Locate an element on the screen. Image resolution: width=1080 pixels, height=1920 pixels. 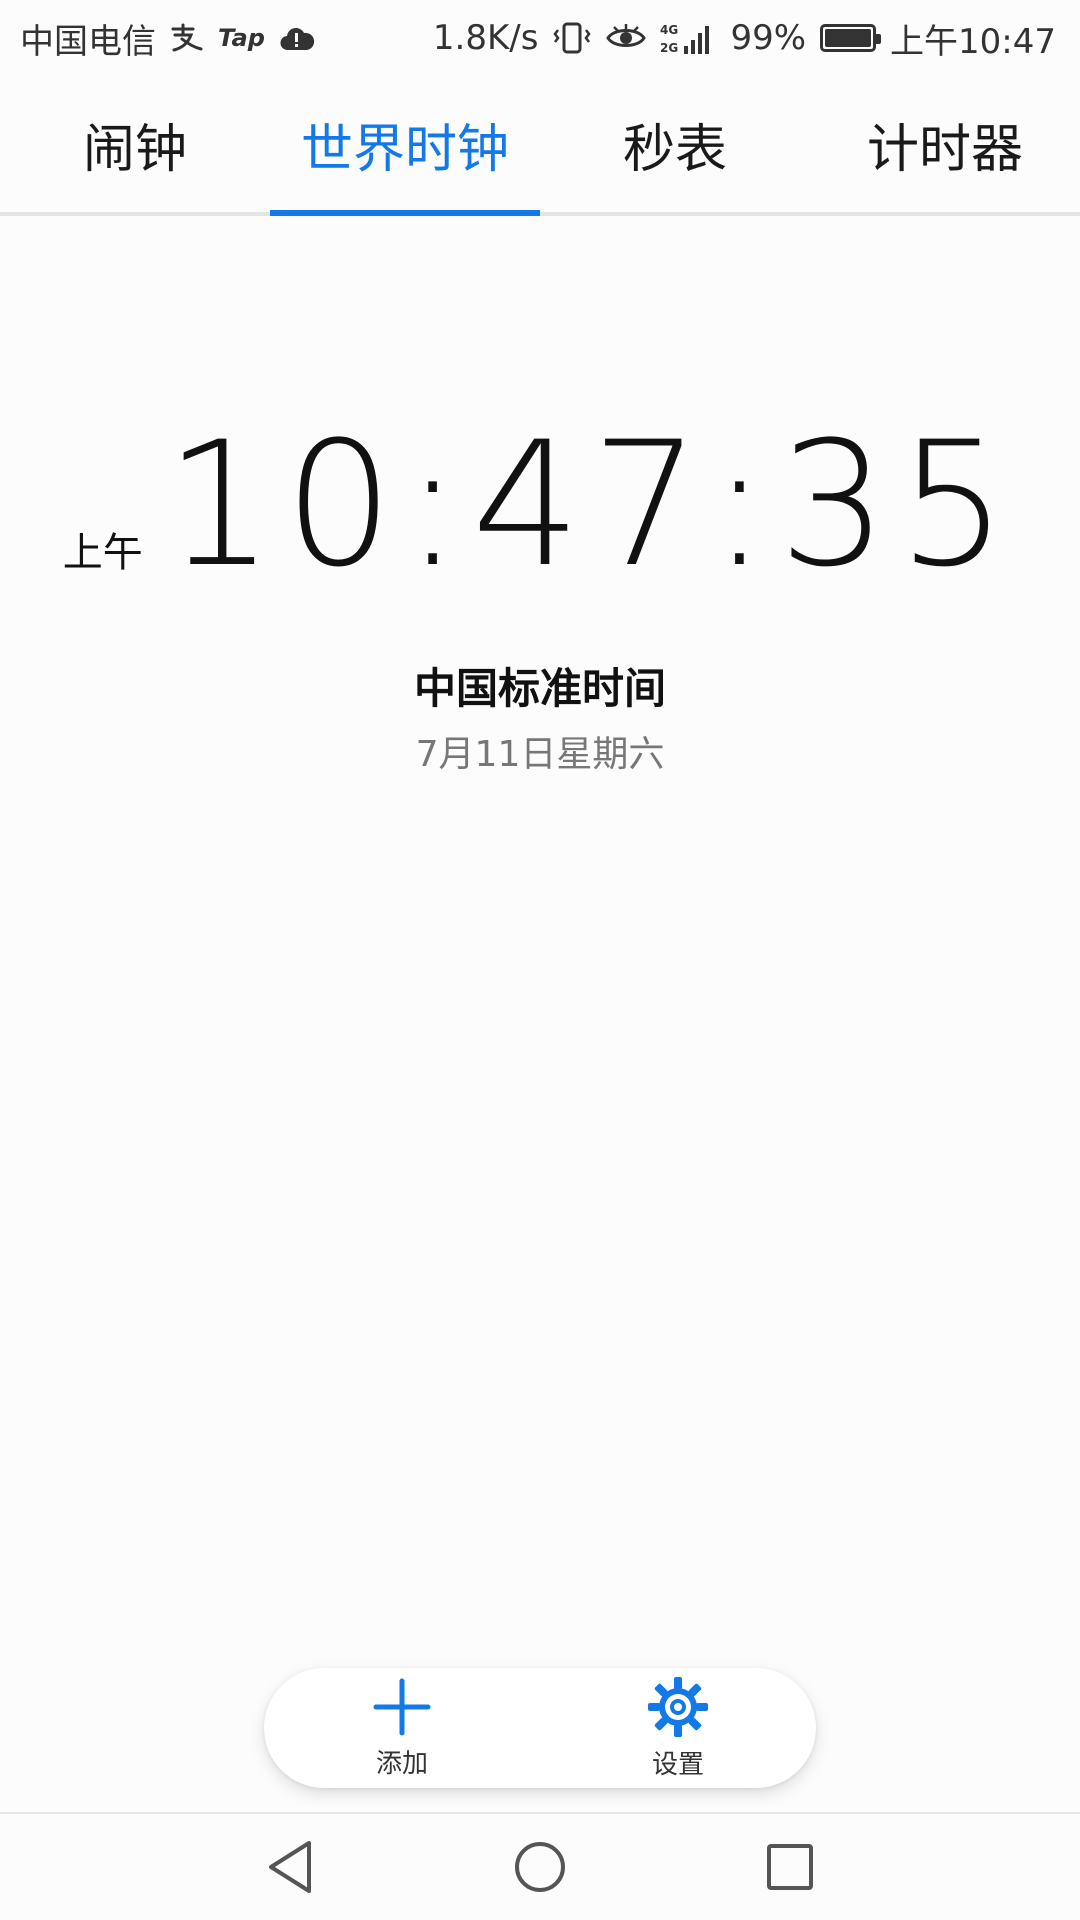
local-clock: 上午 10:47:35 is located at coordinates (540, 504).